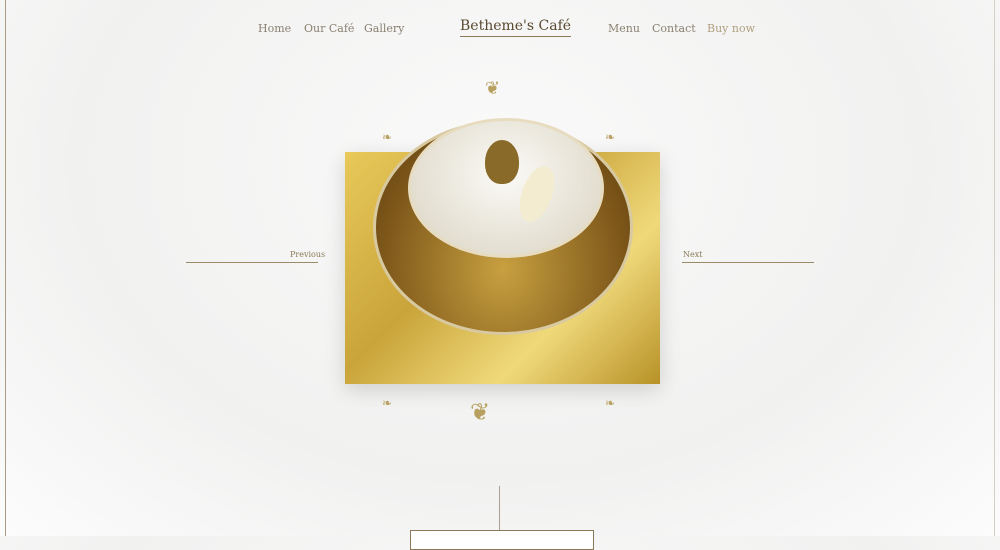 The width and height of the screenshot is (1000, 550). I want to click on previous-button: Previous, so click(307, 254).